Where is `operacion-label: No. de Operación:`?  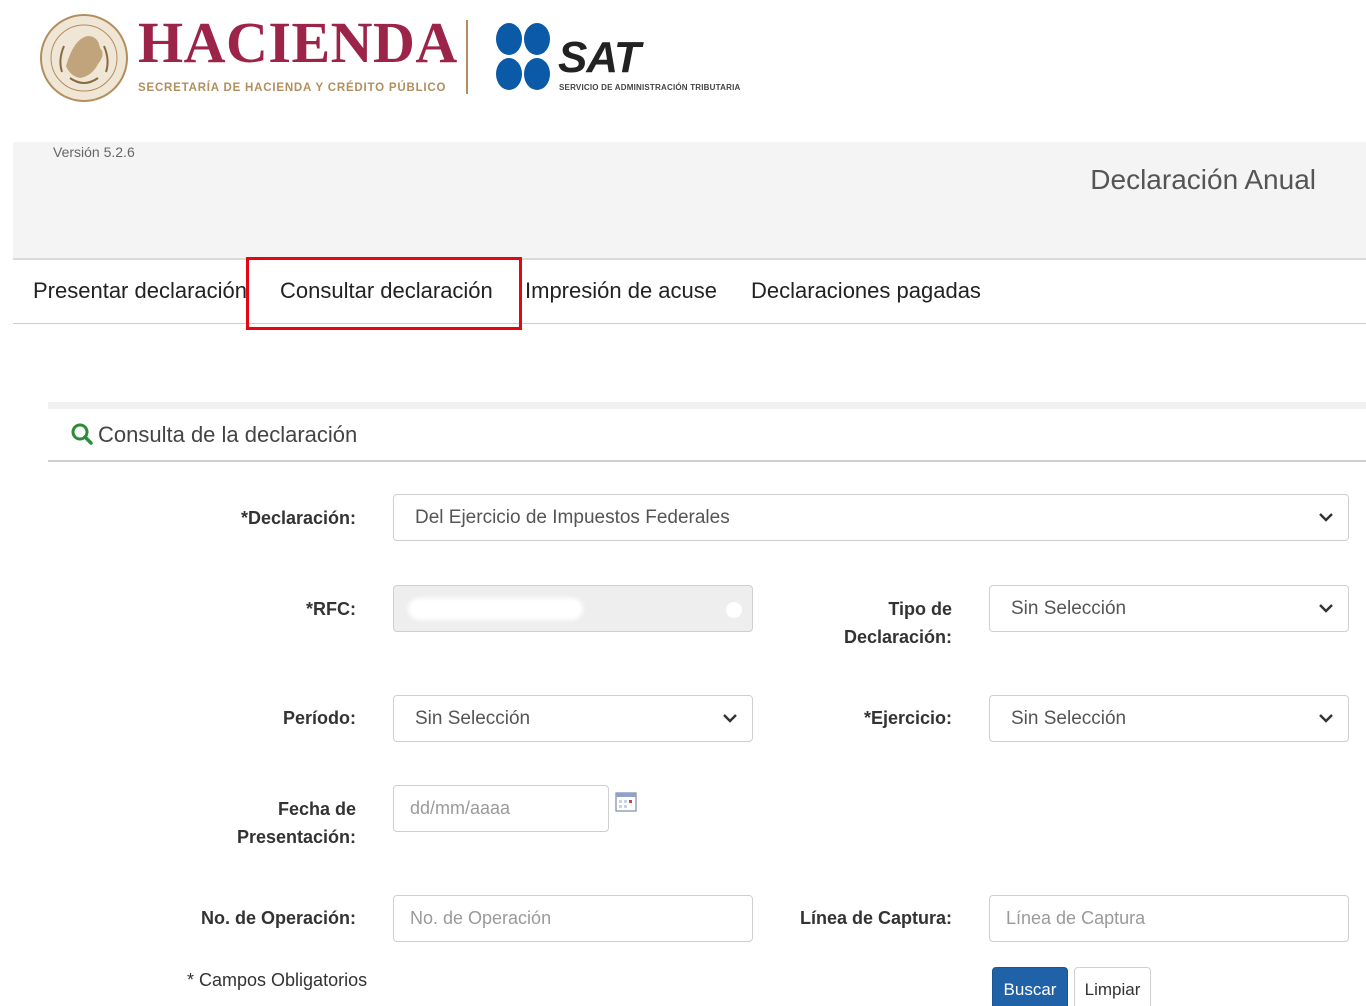 operacion-label: No. de Operación: is located at coordinates (278, 918).